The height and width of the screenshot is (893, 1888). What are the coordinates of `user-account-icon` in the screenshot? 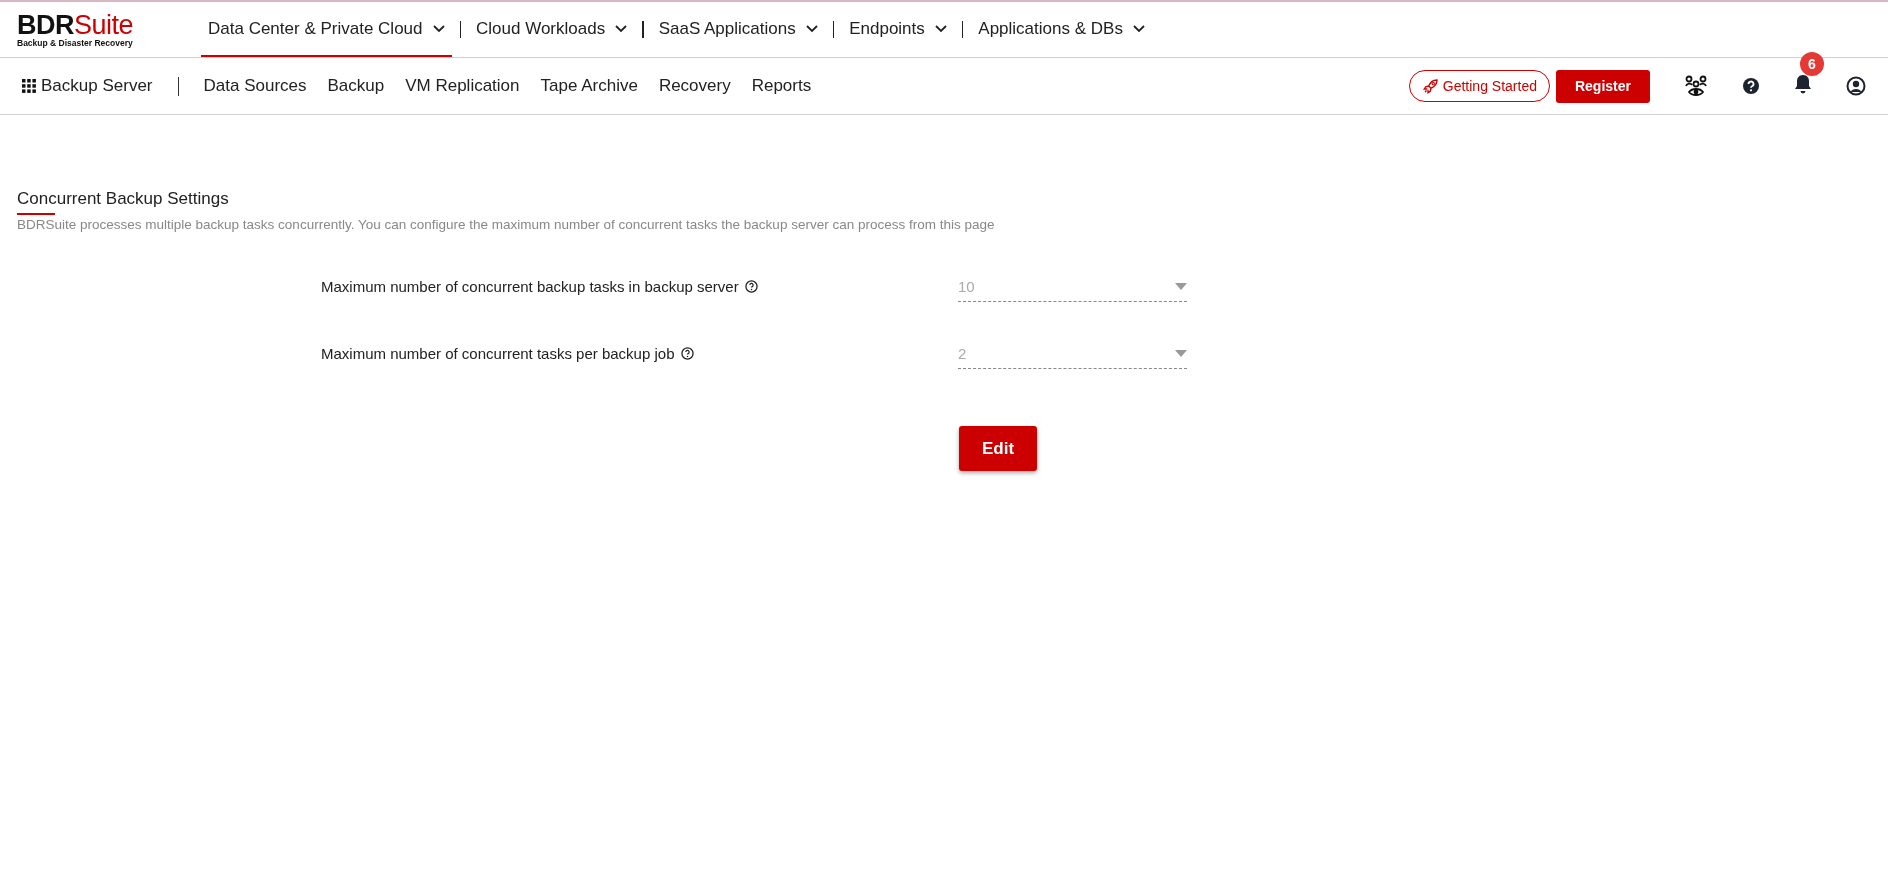 It's located at (1856, 86).